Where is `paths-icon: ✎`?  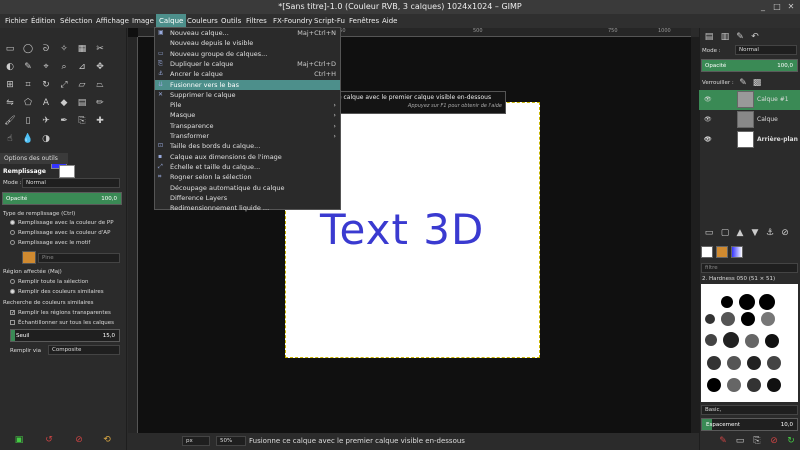
paths-icon: ✎ is located at coordinates (28, 67).